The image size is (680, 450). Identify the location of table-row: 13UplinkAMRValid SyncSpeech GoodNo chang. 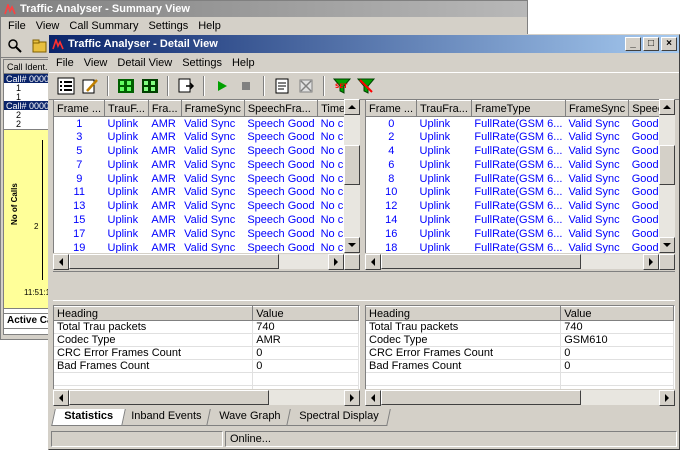
(206, 206).